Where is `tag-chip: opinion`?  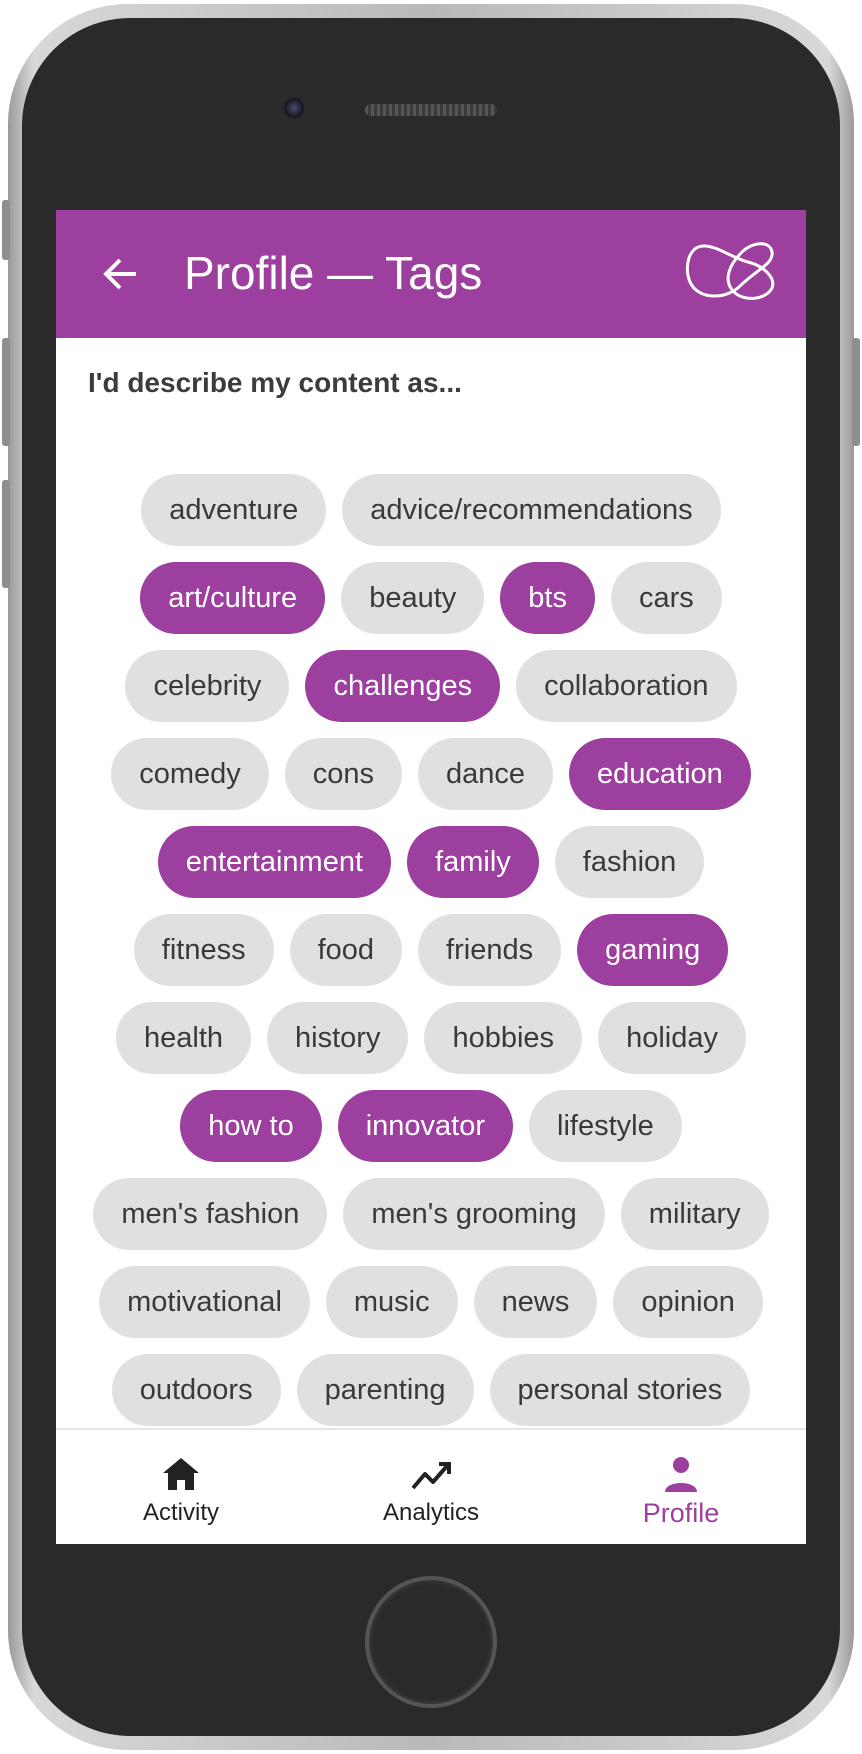 tag-chip: opinion is located at coordinates (688, 1302).